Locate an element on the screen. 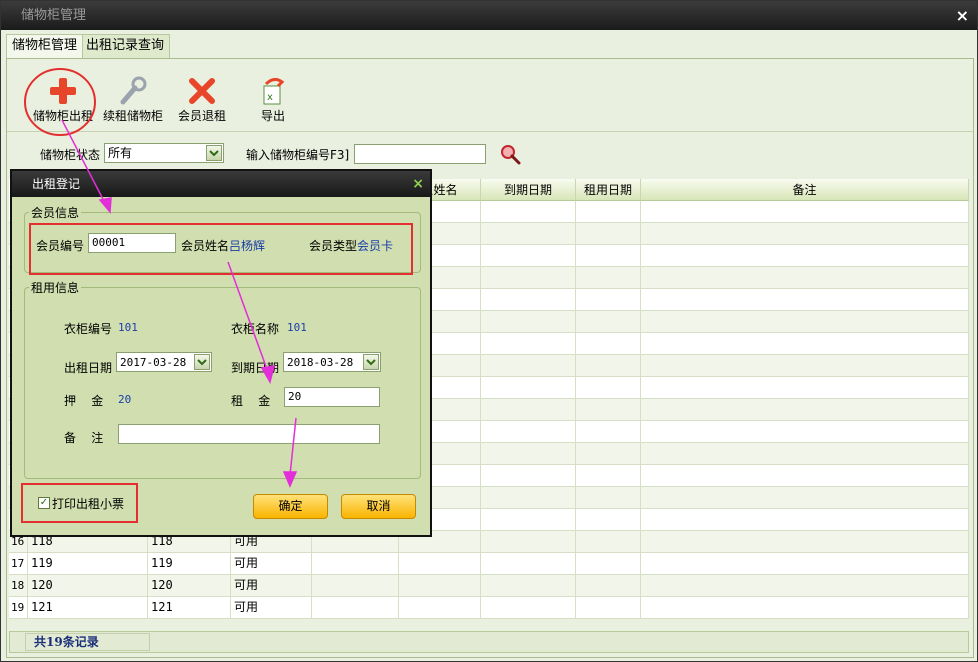 This screenshot has width=978, height=662. table-cell-name: 121 is located at coordinates (189, 607).